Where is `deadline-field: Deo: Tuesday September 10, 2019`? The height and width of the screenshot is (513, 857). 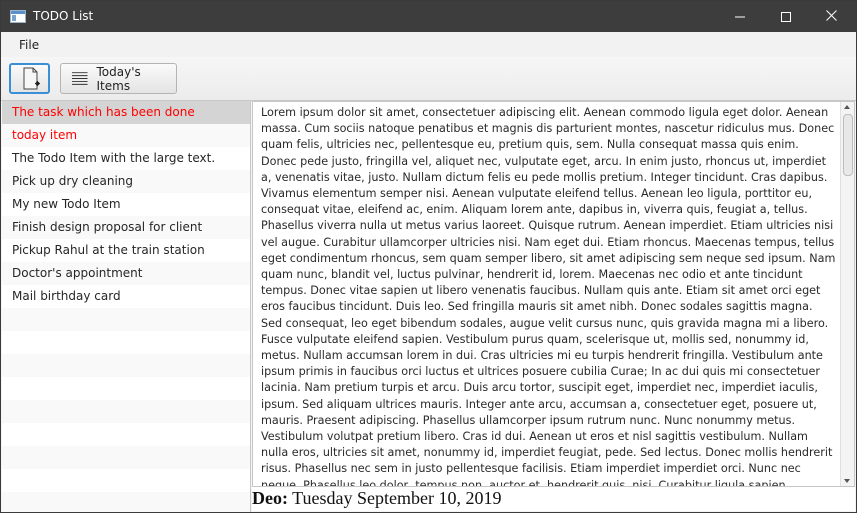 deadline-field: Deo: Tuesday September 10, 2019 is located at coordinates (553, 499).